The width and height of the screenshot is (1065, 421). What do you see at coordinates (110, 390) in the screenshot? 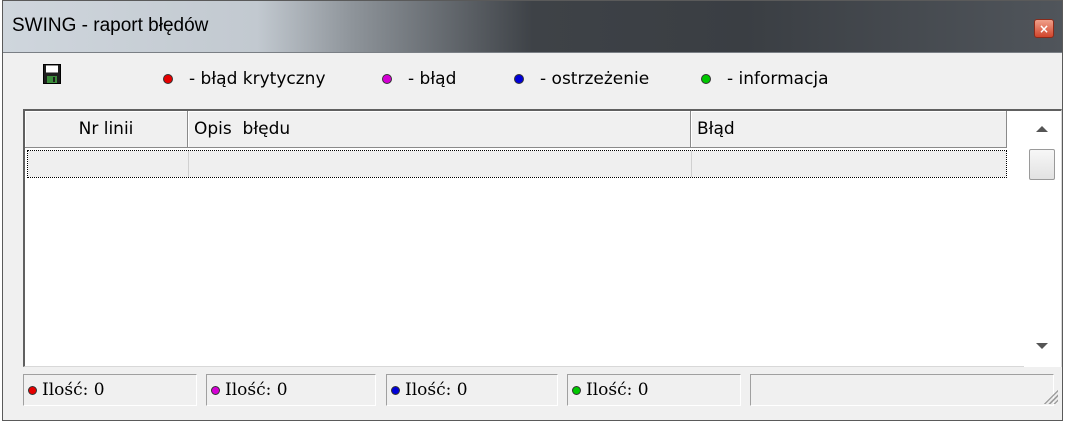
I see `status-critical-count: Ilość: 0` at bounding box center [110, 390].